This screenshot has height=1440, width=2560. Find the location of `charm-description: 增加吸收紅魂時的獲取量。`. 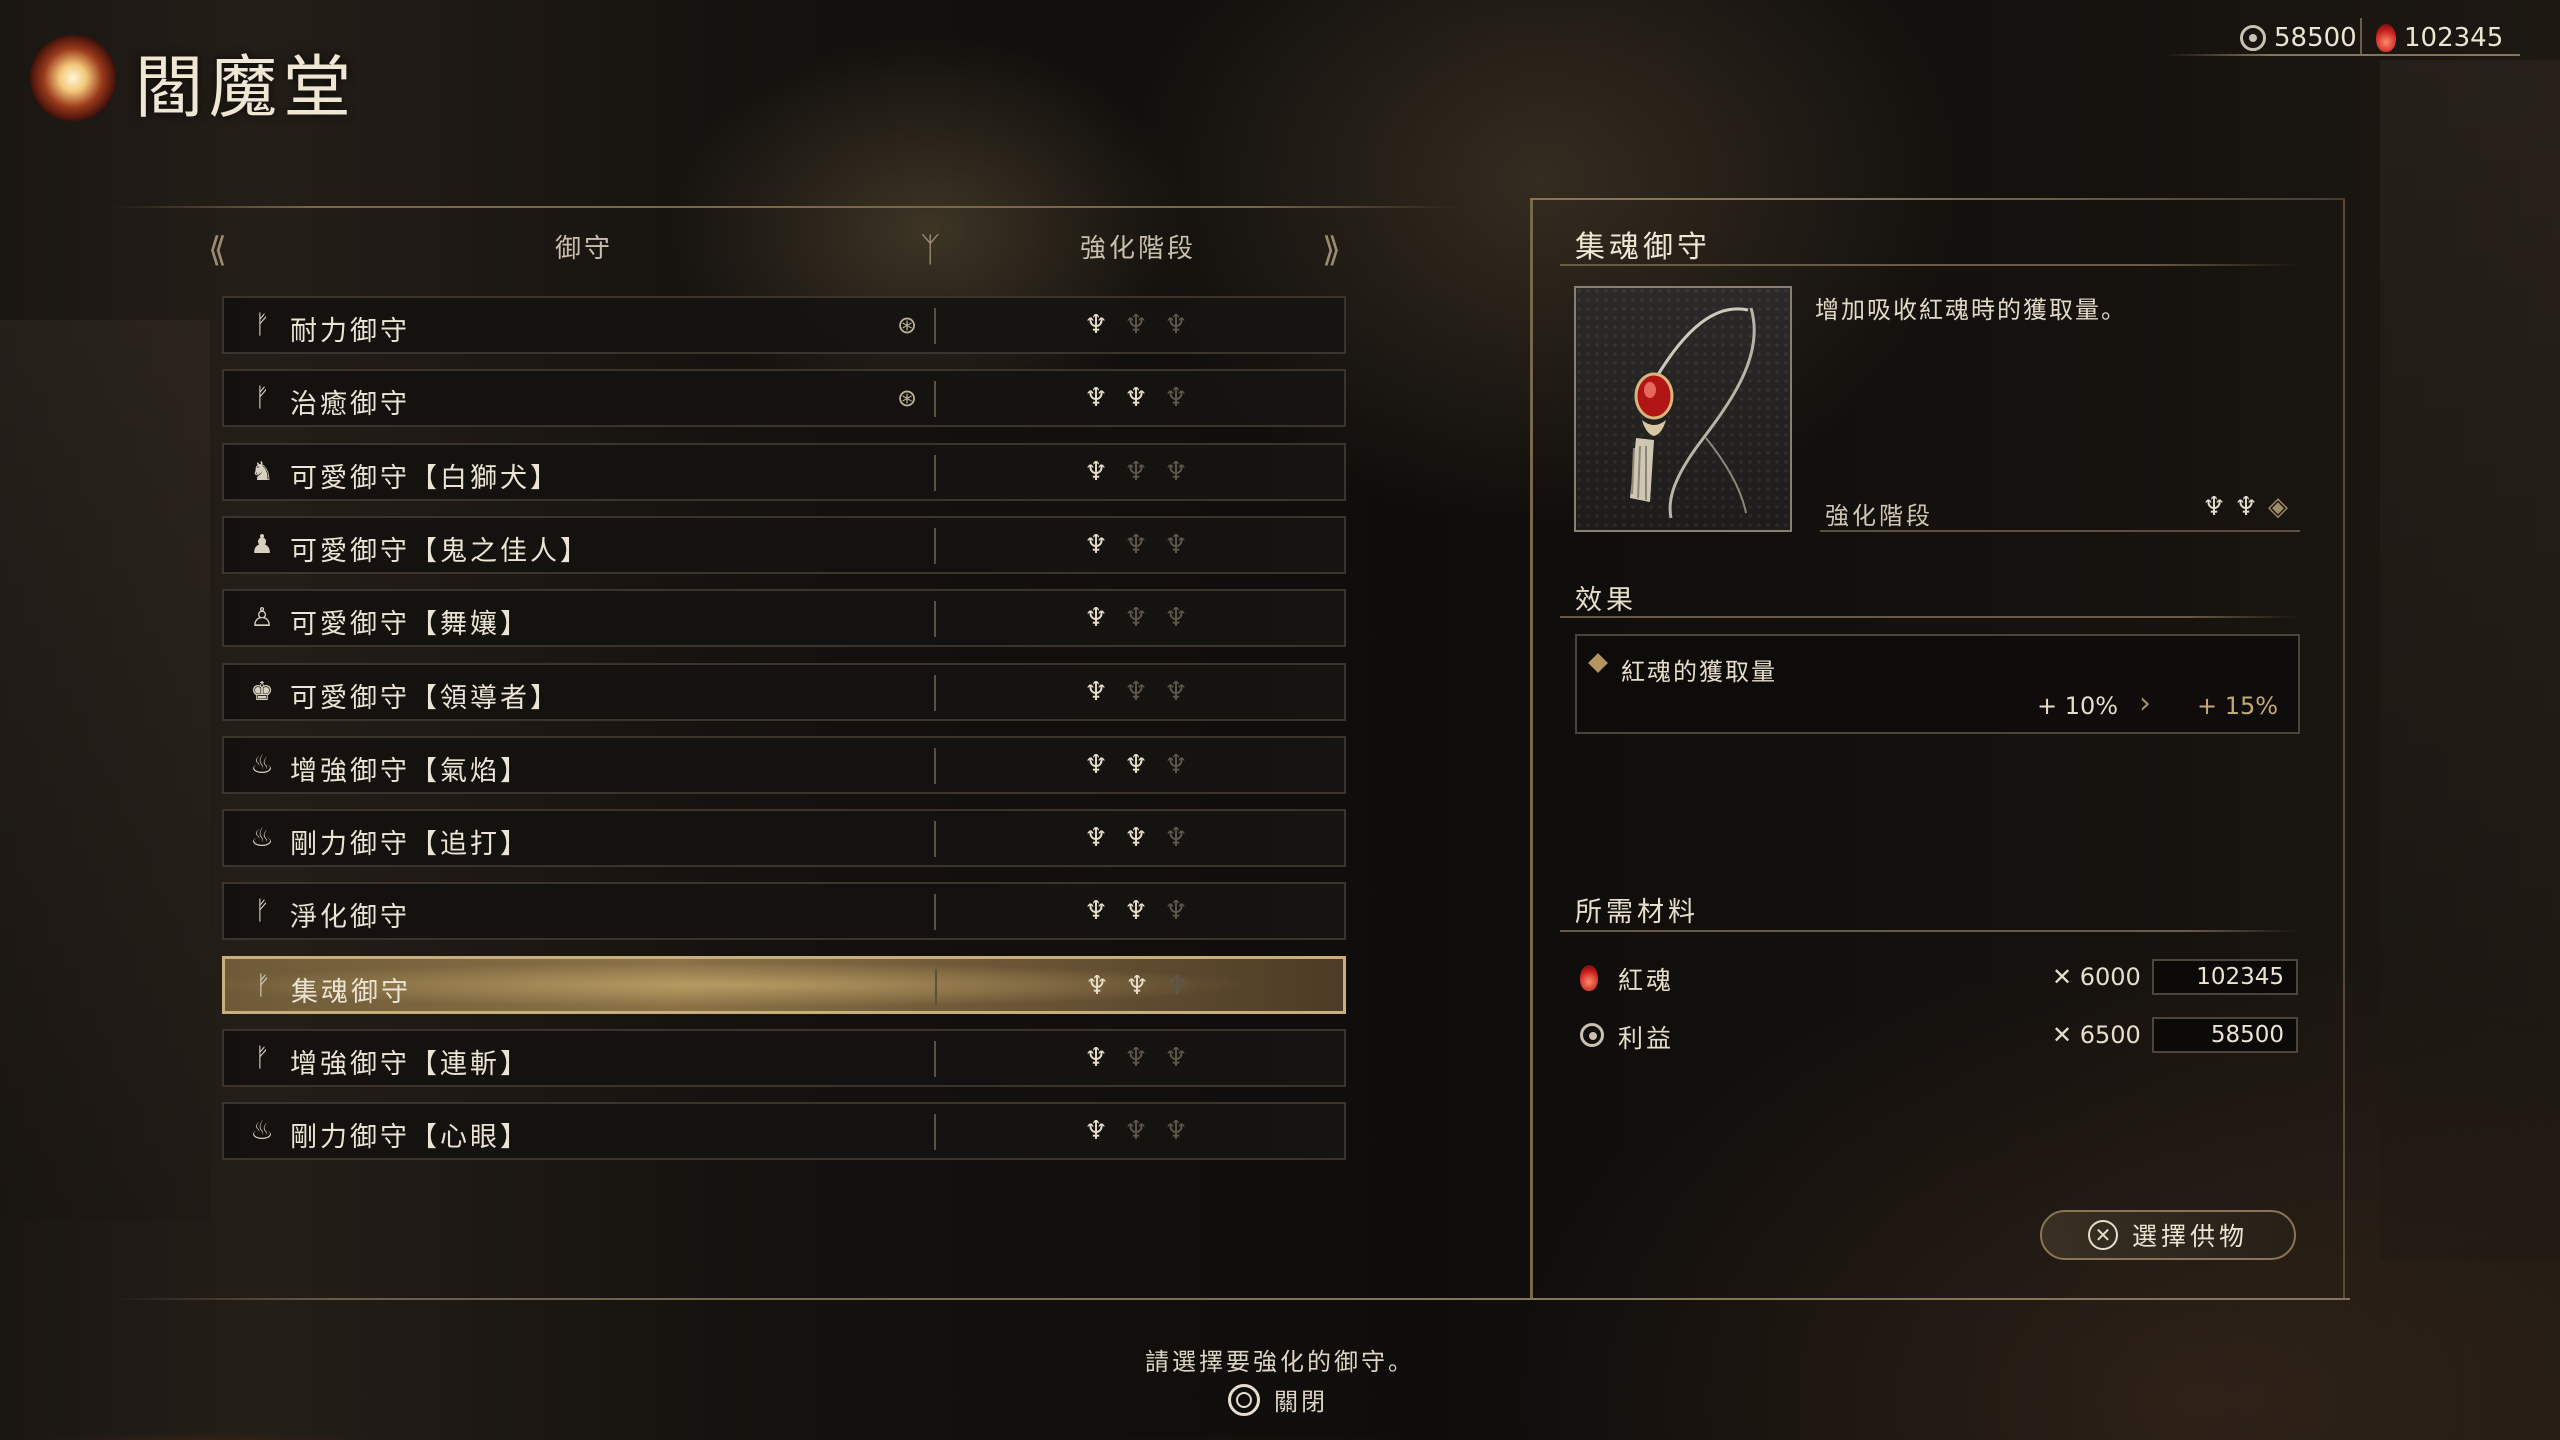

charm-description: 增加吸收紅魂時的獲取量。 is located at coordinates (1971, 310).